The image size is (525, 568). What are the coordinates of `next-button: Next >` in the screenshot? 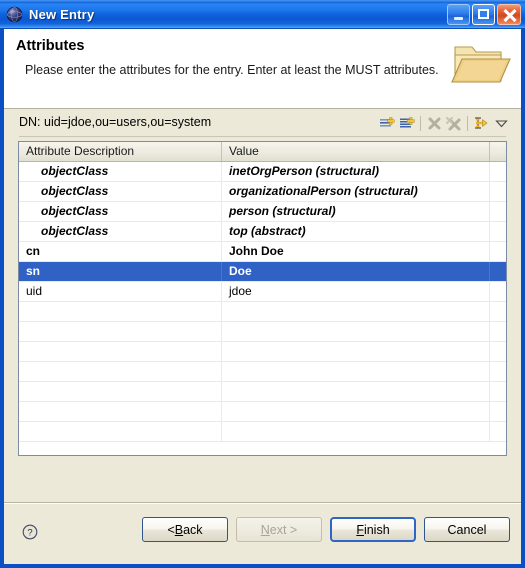 It's located at (279, 529).